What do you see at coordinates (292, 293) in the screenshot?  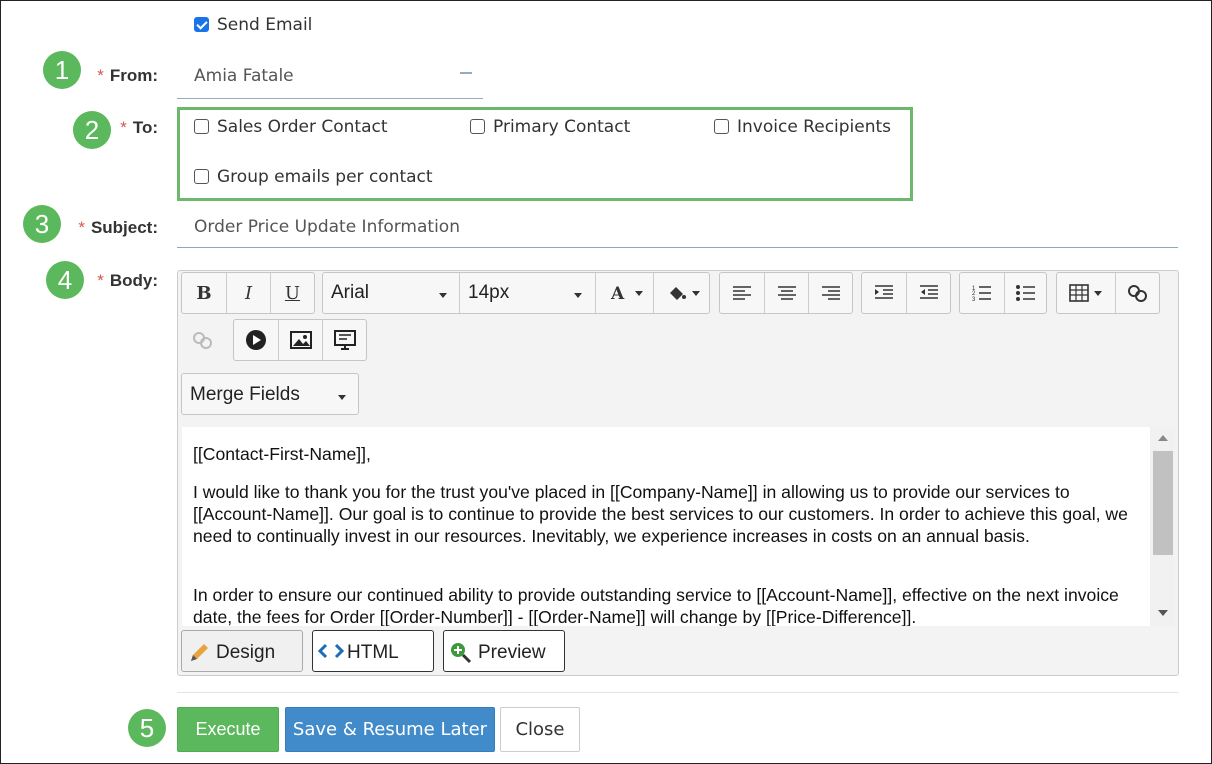 I see `underline-button: U` at bounding box center [292, 293].